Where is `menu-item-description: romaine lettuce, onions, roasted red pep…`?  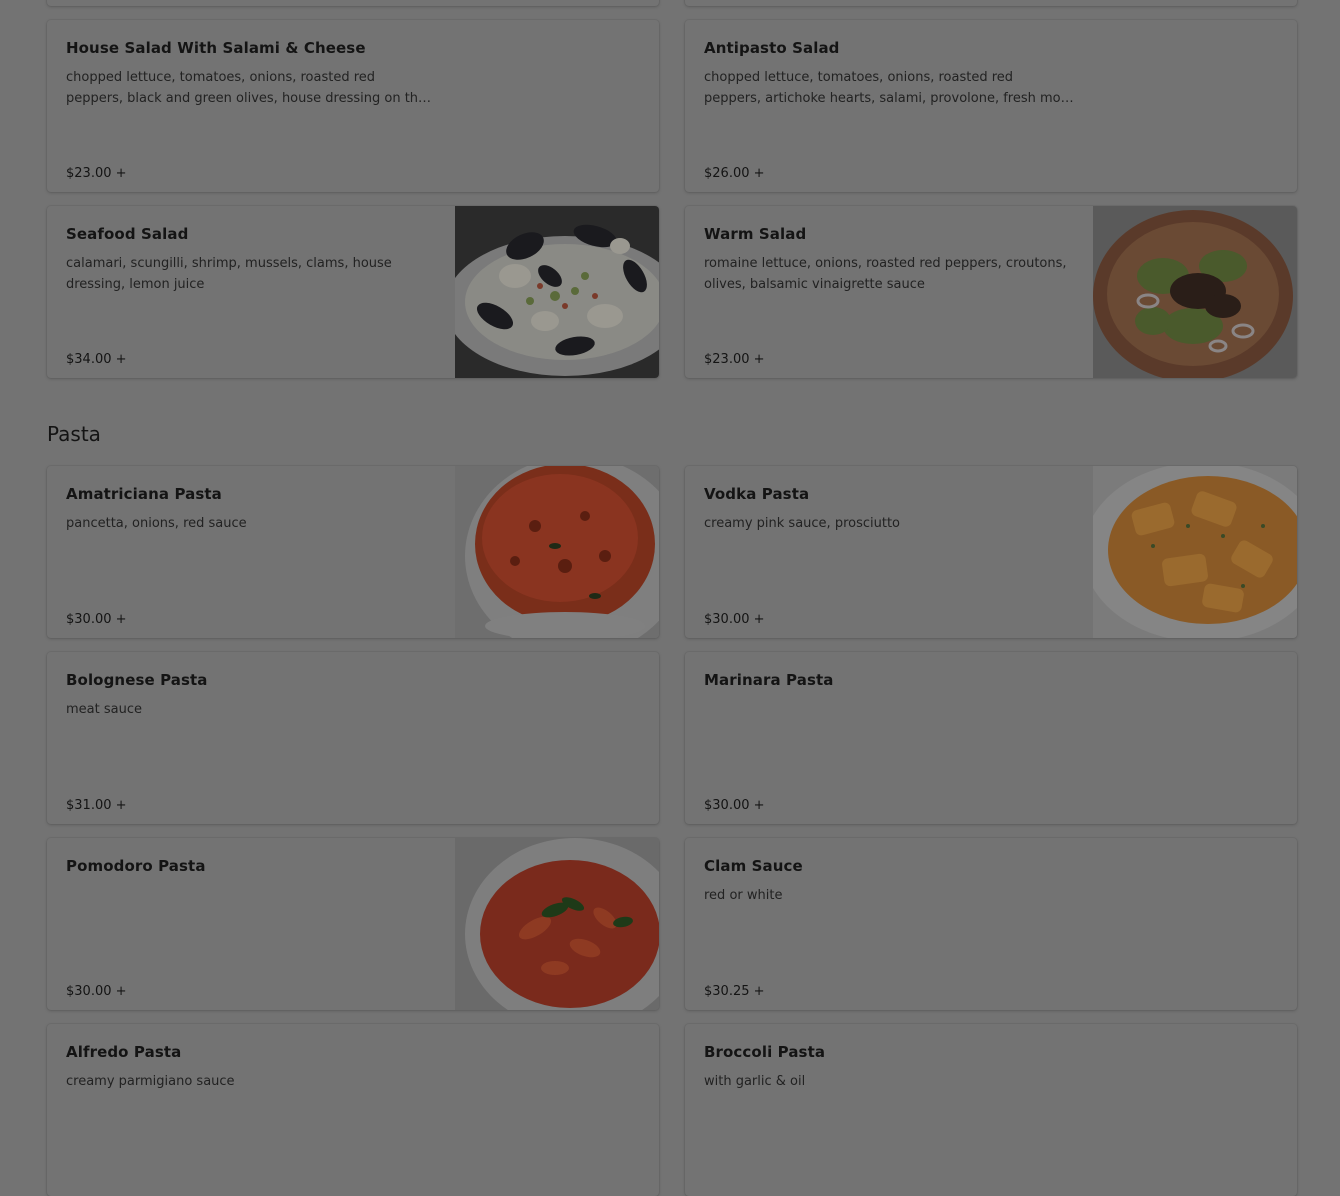
menu-item-description: romaine lettuce, onions, roasted red pep… is located at coordinates (885, 274).